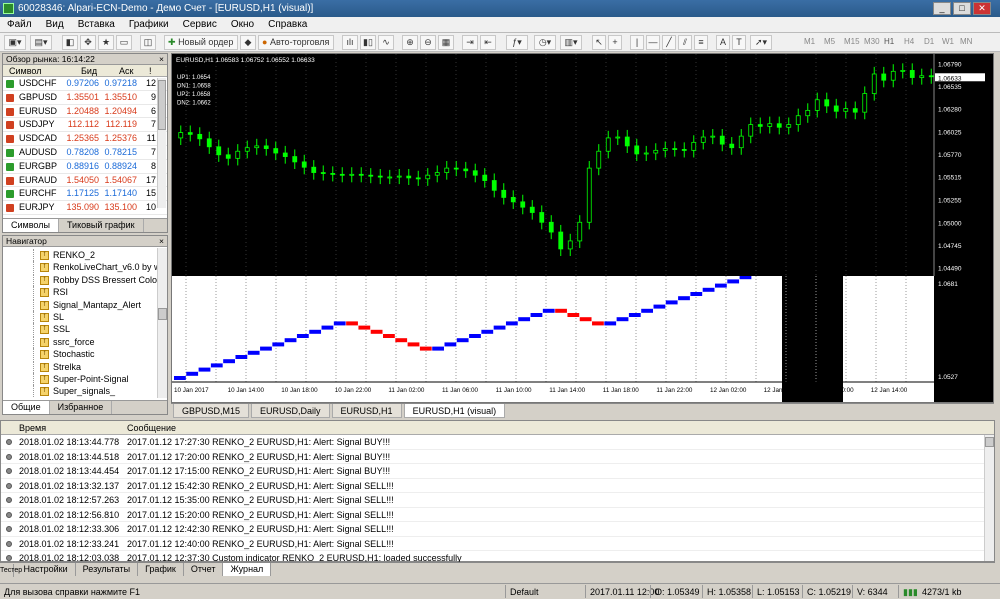 The width and height of the screenshot is (1000, 599). I want to click on terminal-icon: ▭, so click(124, 42).